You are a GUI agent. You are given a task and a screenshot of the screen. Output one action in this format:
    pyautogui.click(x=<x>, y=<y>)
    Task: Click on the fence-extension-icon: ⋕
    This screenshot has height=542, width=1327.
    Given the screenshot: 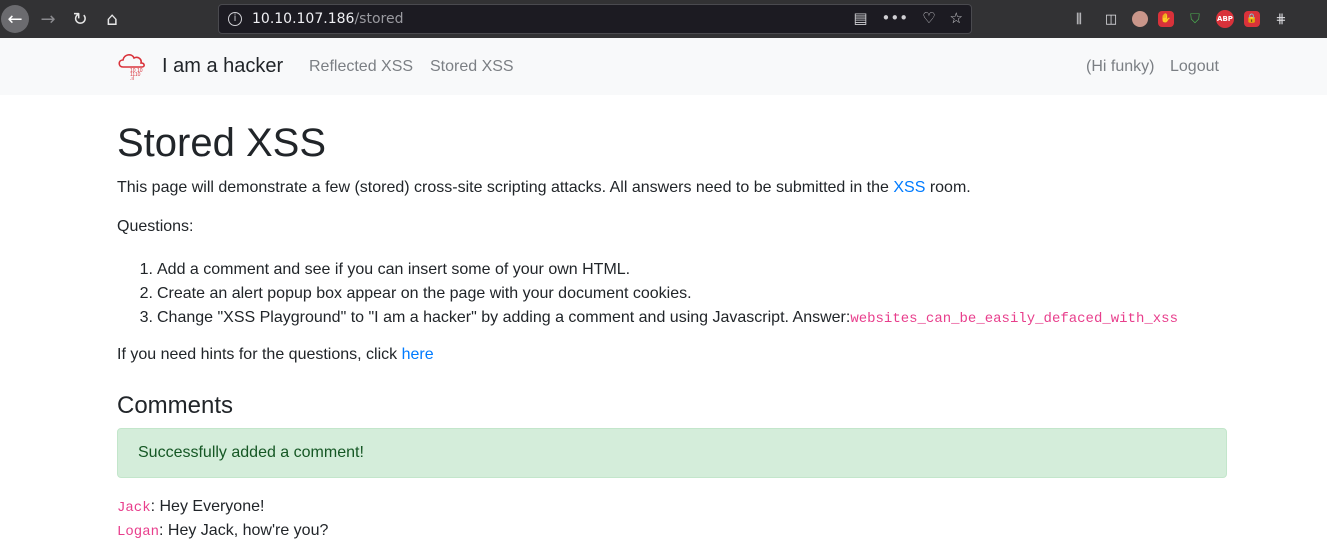 What is the action you would take?
    pyautogui.click(x=1281, y=19)
    